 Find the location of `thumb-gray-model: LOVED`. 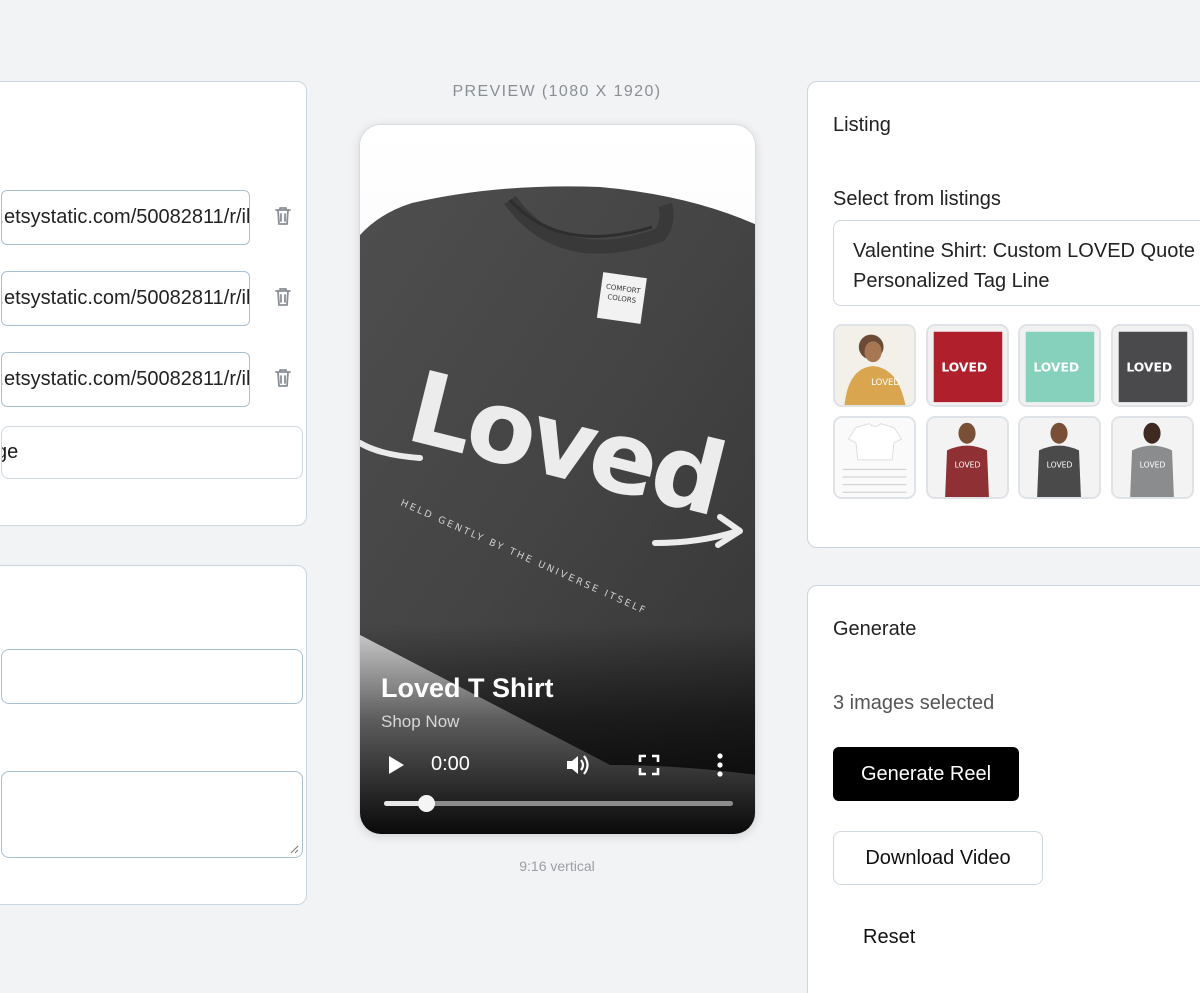

thumb-gray-model: LOVED is located at coordinates (1152, 457).